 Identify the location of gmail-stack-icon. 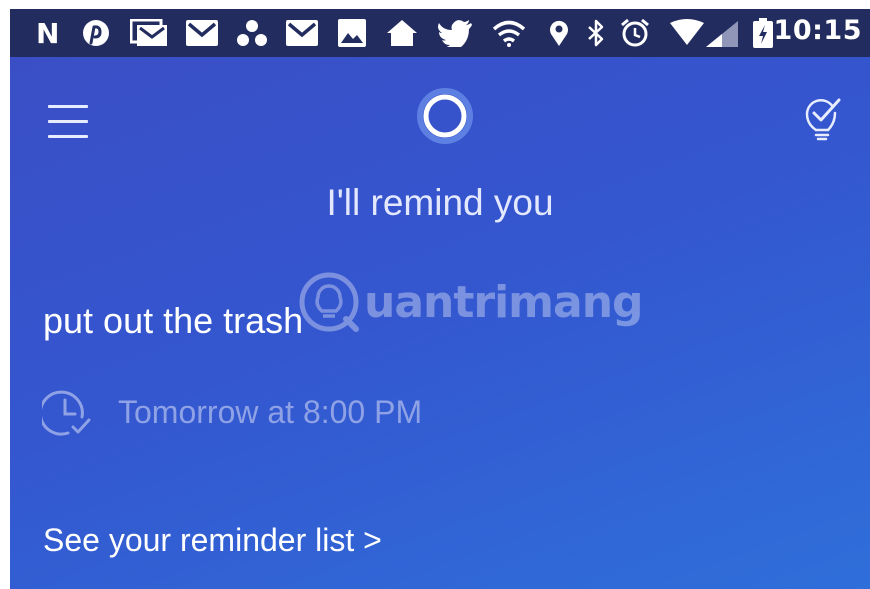
(149, 33).